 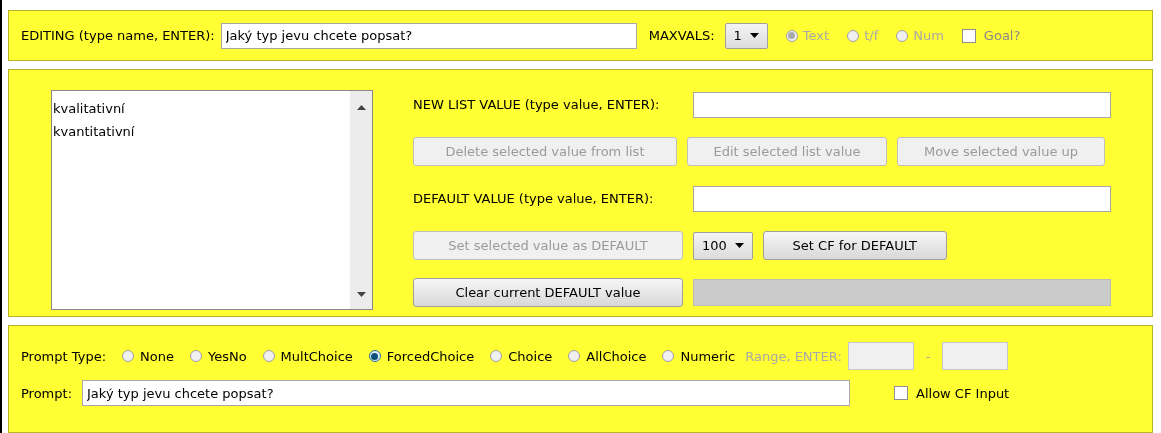 I want to click on range-label: Range, ENTER:, so click(x=793, y=356).